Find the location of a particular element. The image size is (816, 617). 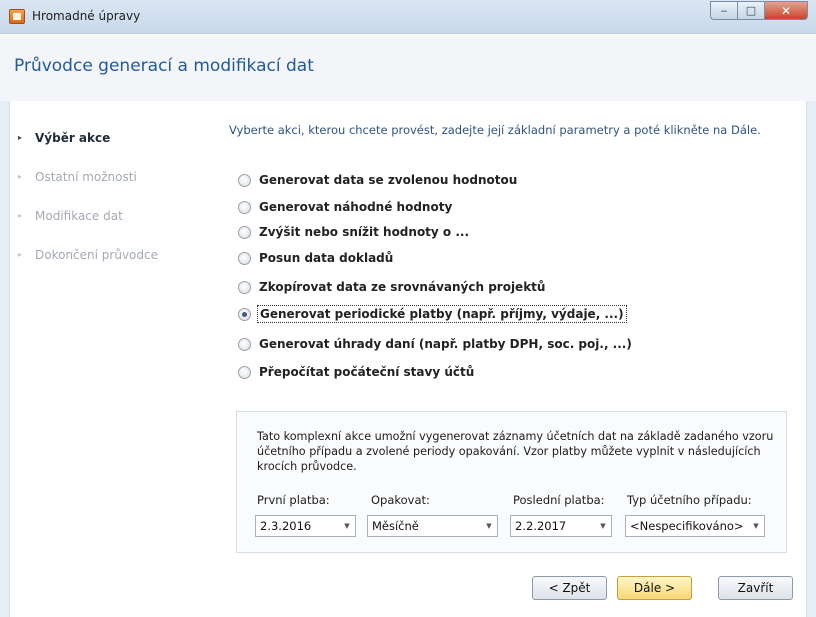

app-icon is located at coordinates (17, 16).